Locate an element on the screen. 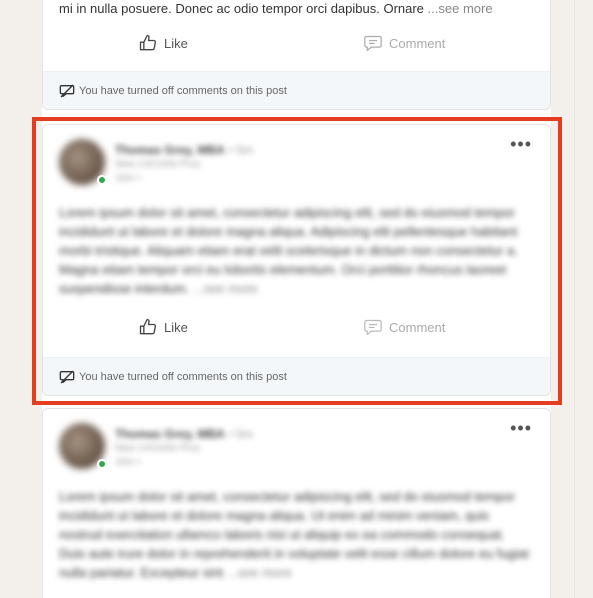  page-divider is located at coordinates (574, 299).